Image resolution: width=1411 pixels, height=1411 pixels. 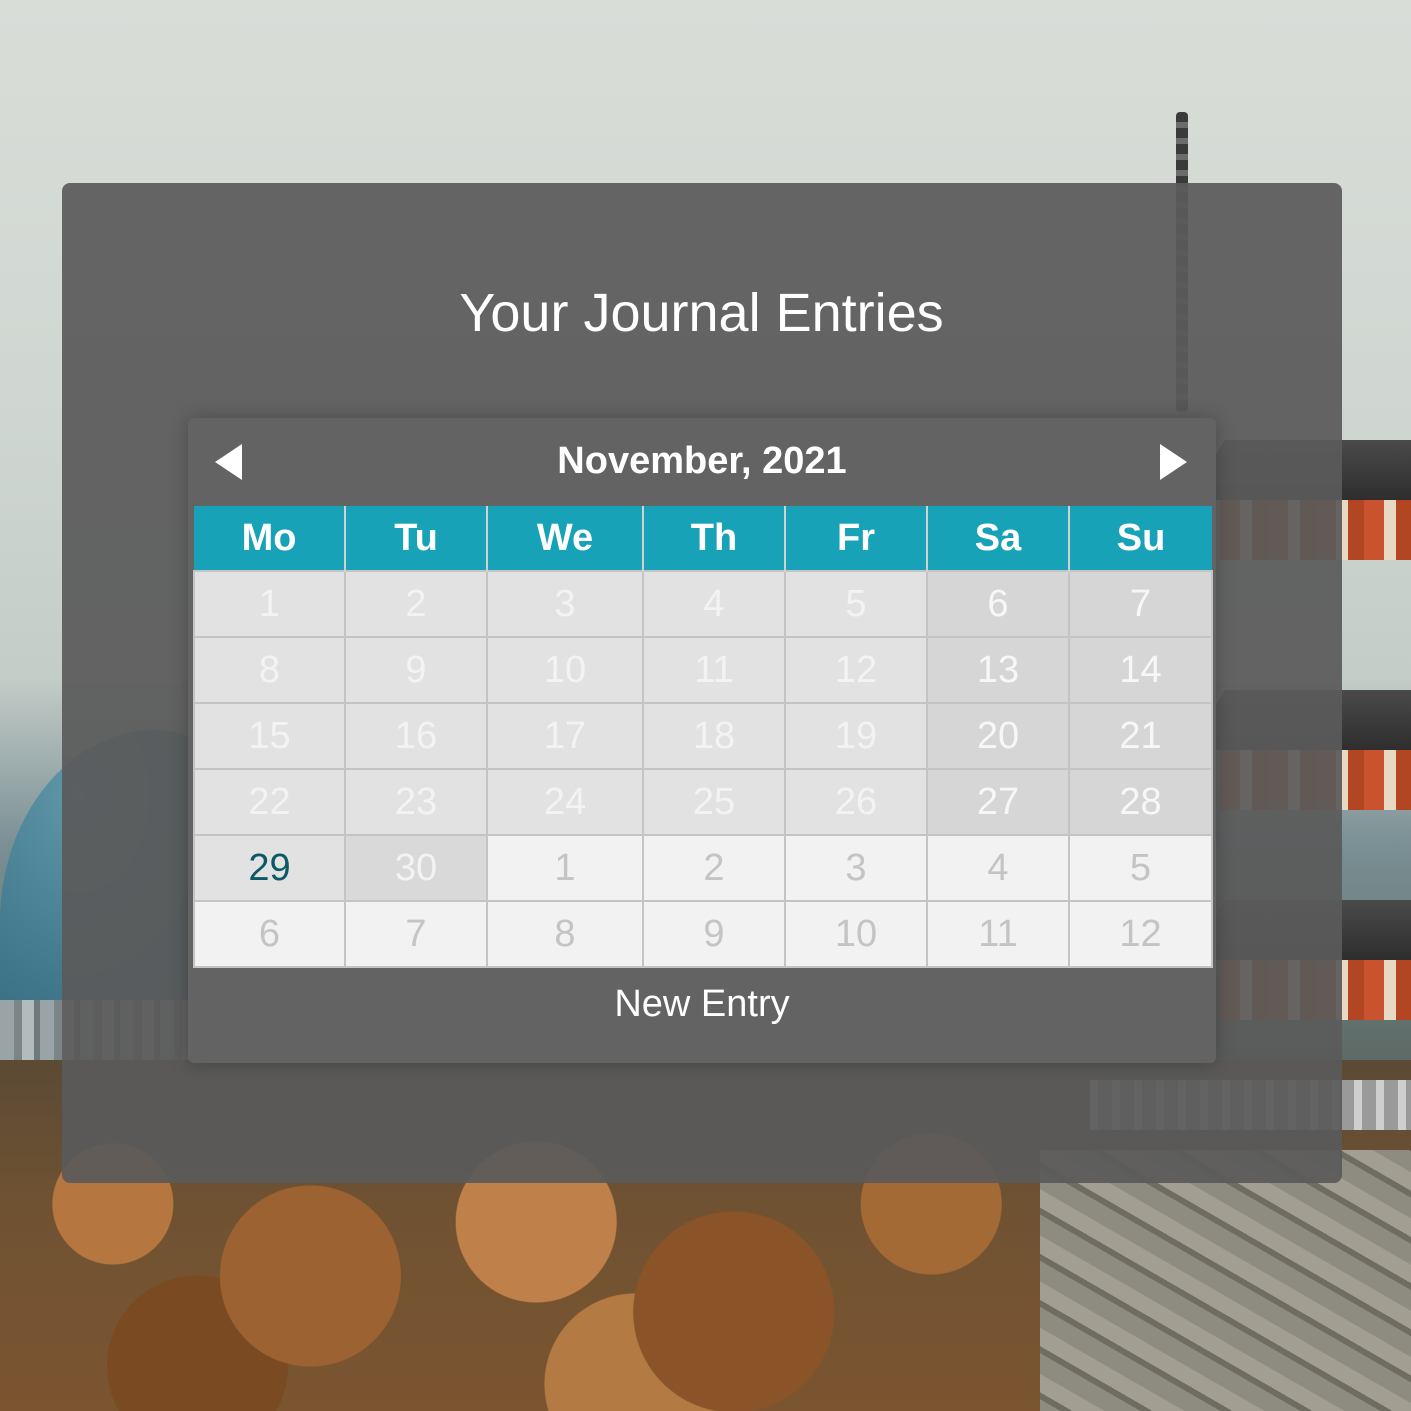 What do you see at coordinates (702, 1004) in the screenshot?
I see `new-entry-button: New Entry` at bounding box center [702, 1004].